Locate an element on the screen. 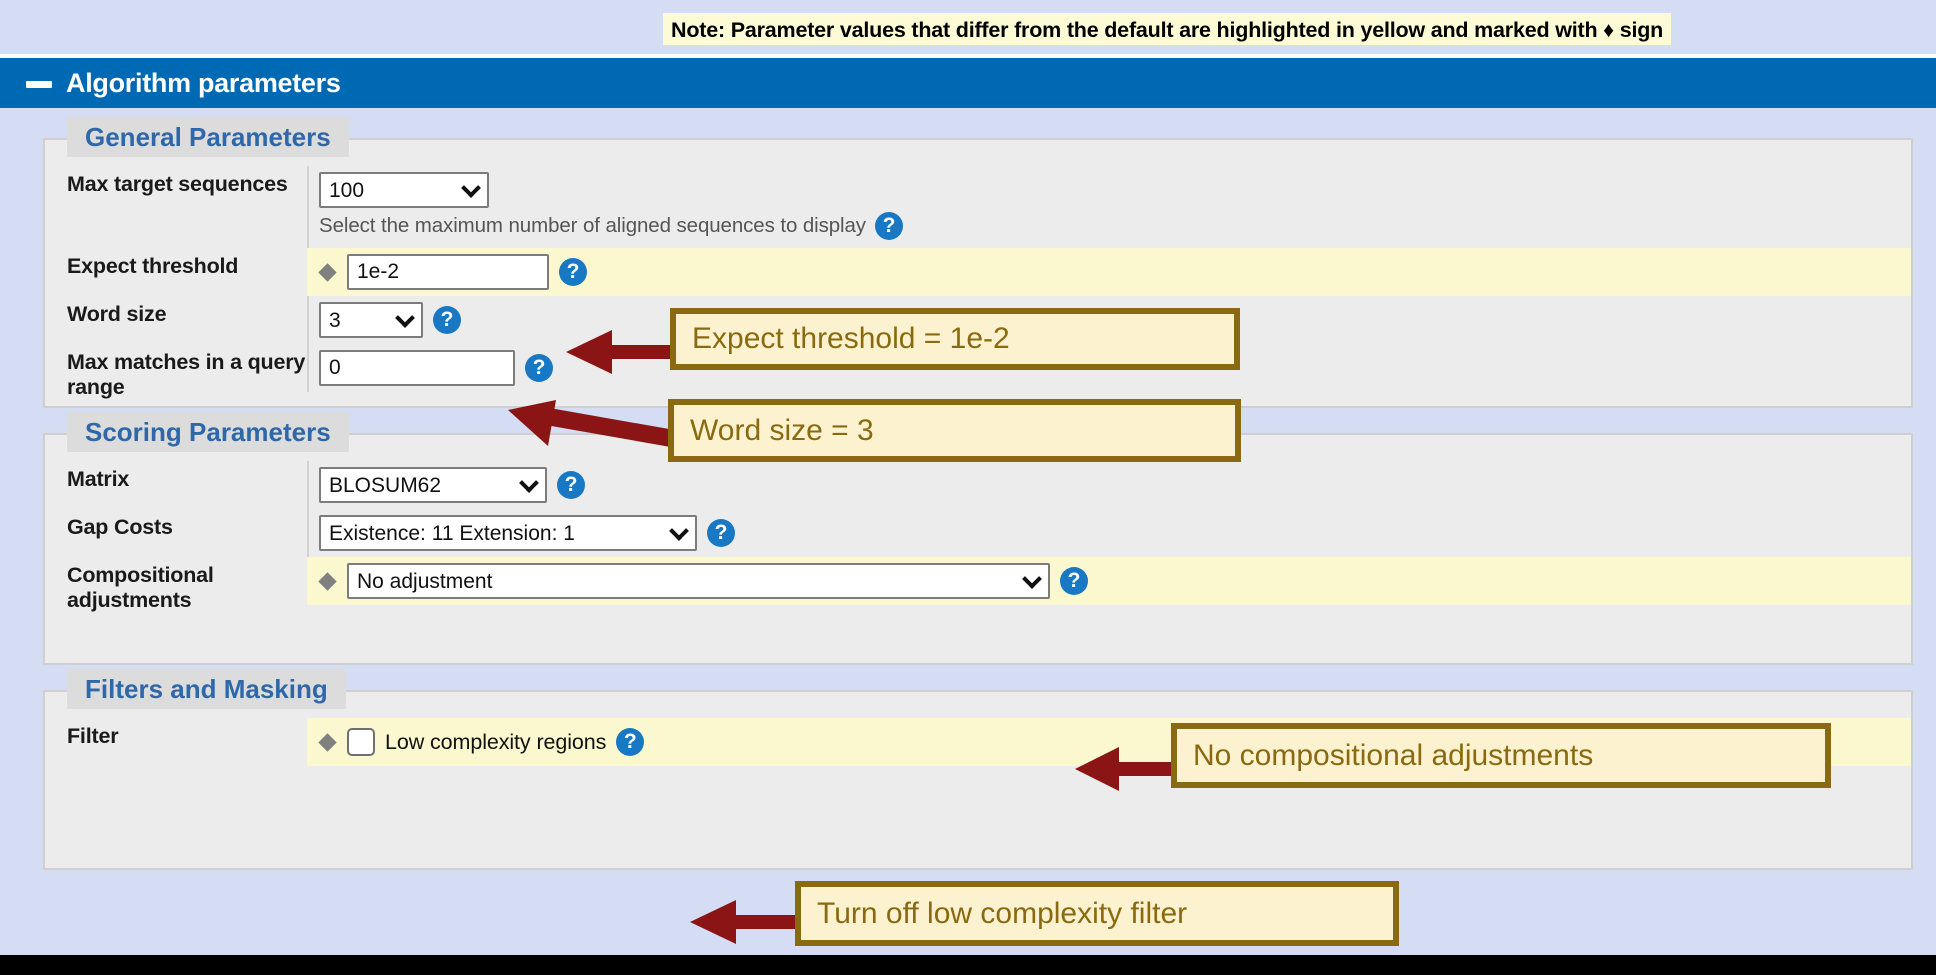  compositional-adjustments-select: No adjustment is located at coordinates (698, 581).